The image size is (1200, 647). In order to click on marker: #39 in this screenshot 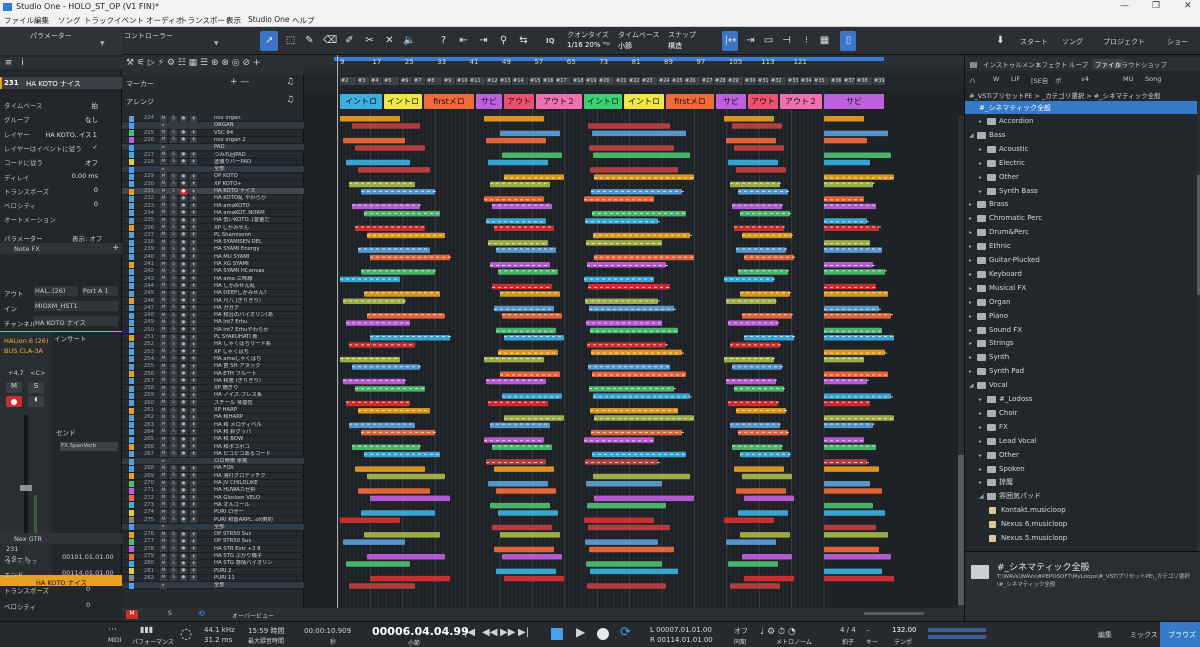, I will do `click(879, 81)`.